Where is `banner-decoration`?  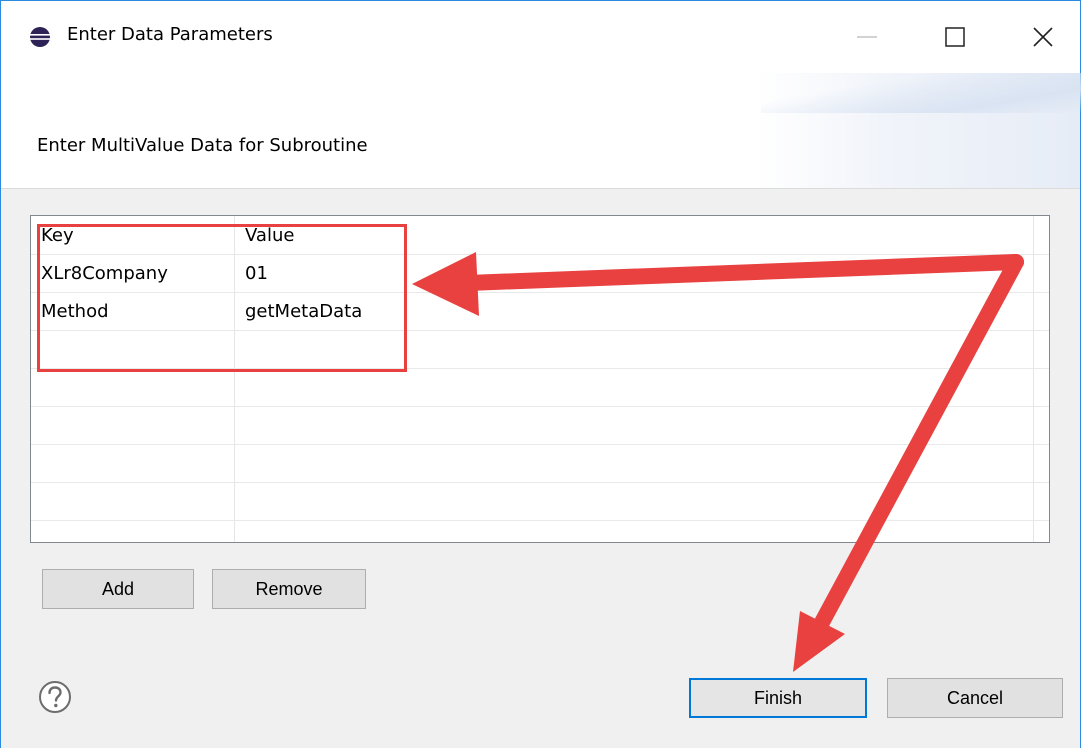
banner-decoration is located at coordinates (921, 93).